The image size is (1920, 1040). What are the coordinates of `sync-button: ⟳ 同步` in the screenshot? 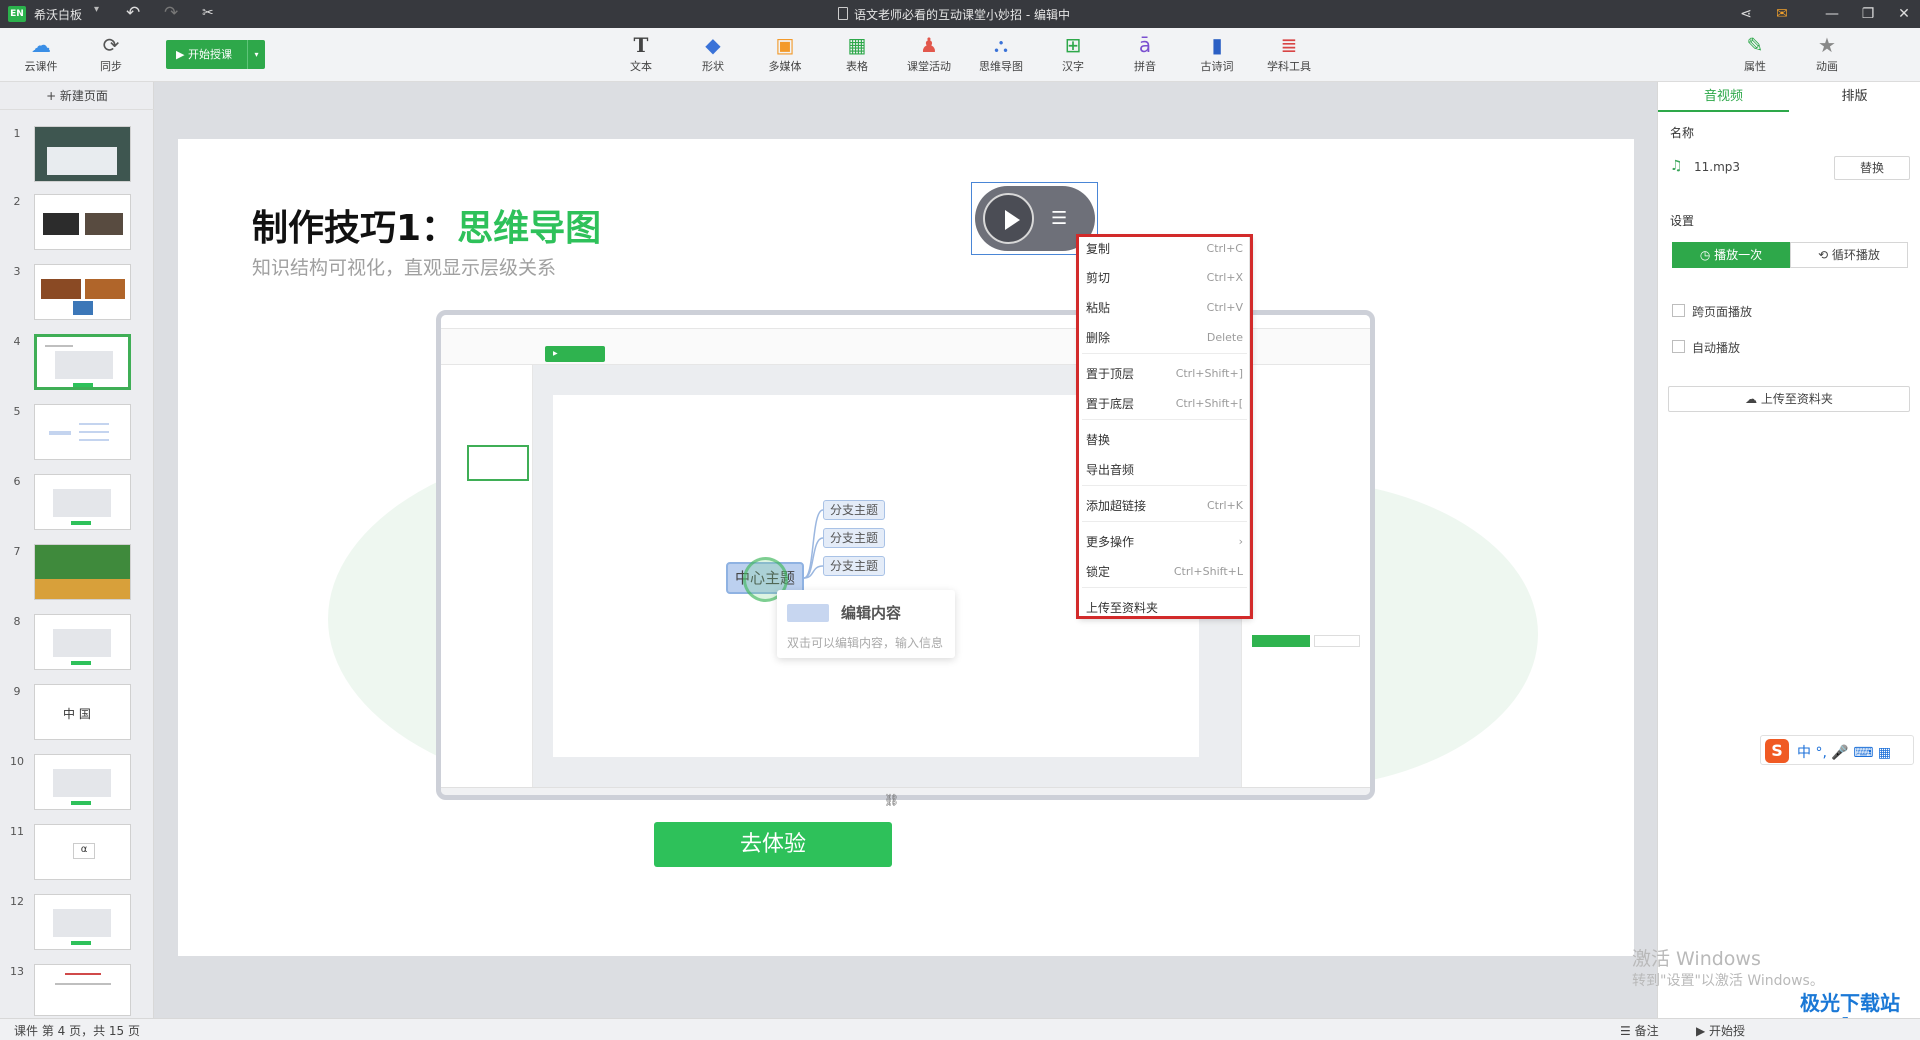 It's located at (111, 55).